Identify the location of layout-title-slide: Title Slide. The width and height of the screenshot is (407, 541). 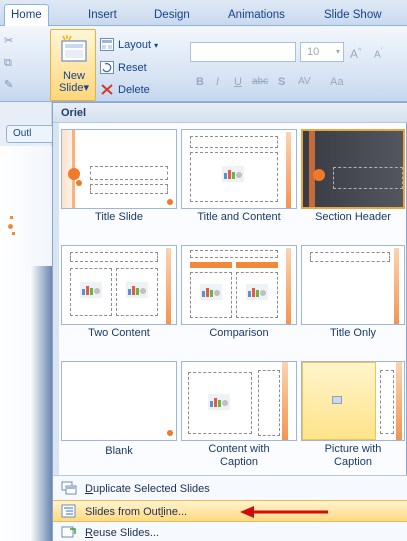
(119, 183).